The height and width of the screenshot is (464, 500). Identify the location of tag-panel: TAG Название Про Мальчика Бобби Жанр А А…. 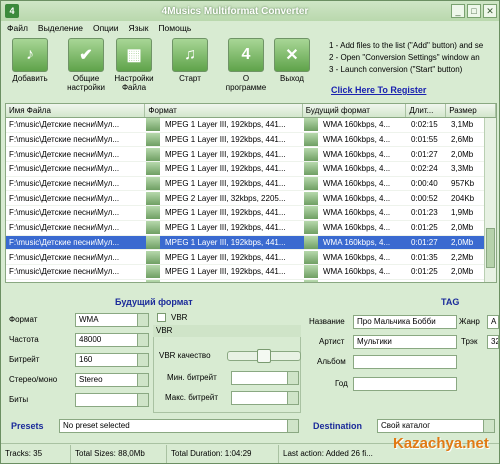
(403, 352).